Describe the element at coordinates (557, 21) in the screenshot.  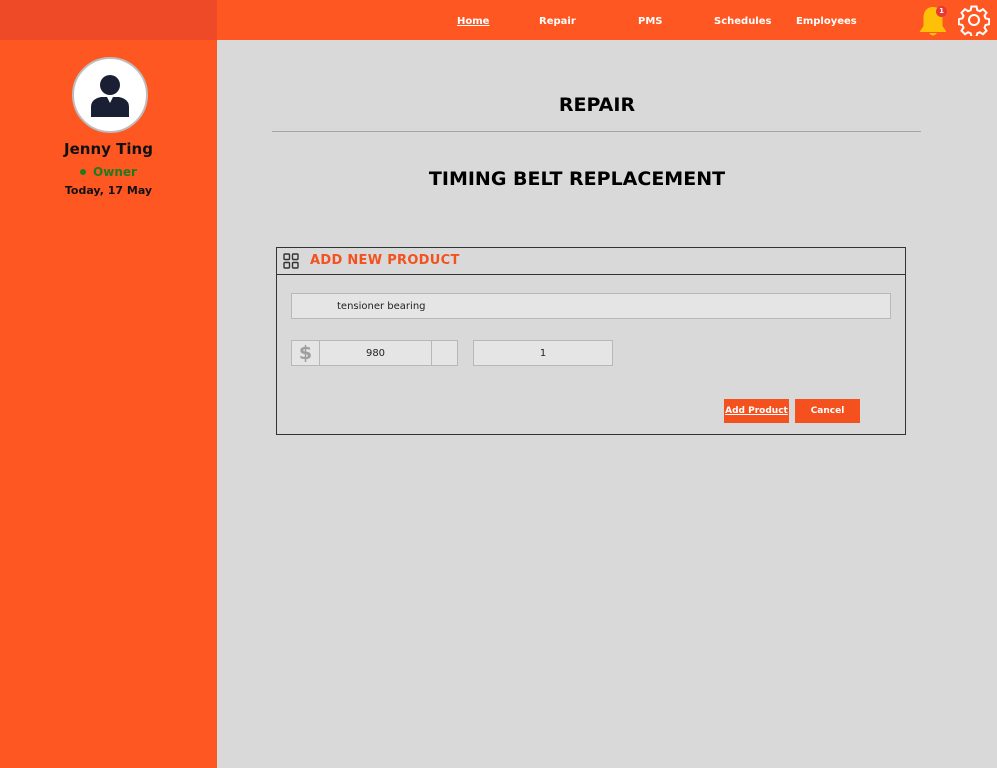
I see `nav-repair: Repair` at that location.